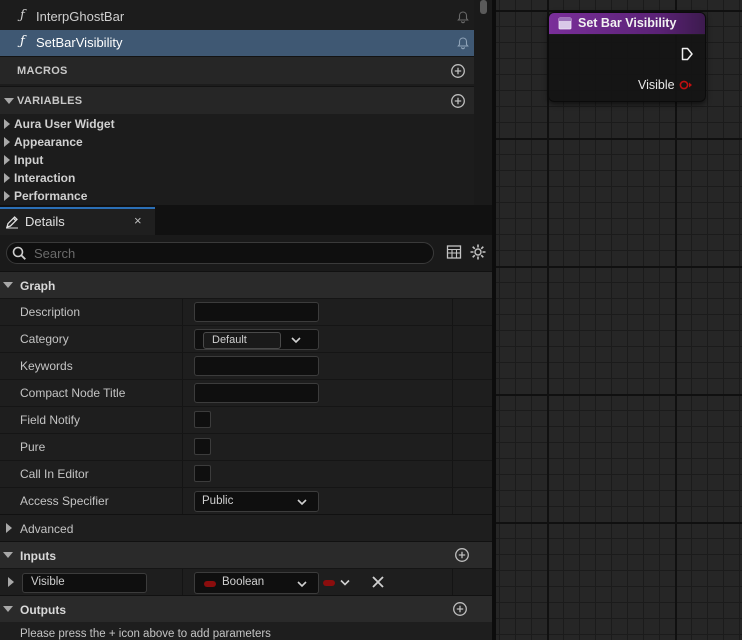 The height and width of the screenshot is (640, 742). I want to click on variable-category-label: Interaction, so click(45, 178).